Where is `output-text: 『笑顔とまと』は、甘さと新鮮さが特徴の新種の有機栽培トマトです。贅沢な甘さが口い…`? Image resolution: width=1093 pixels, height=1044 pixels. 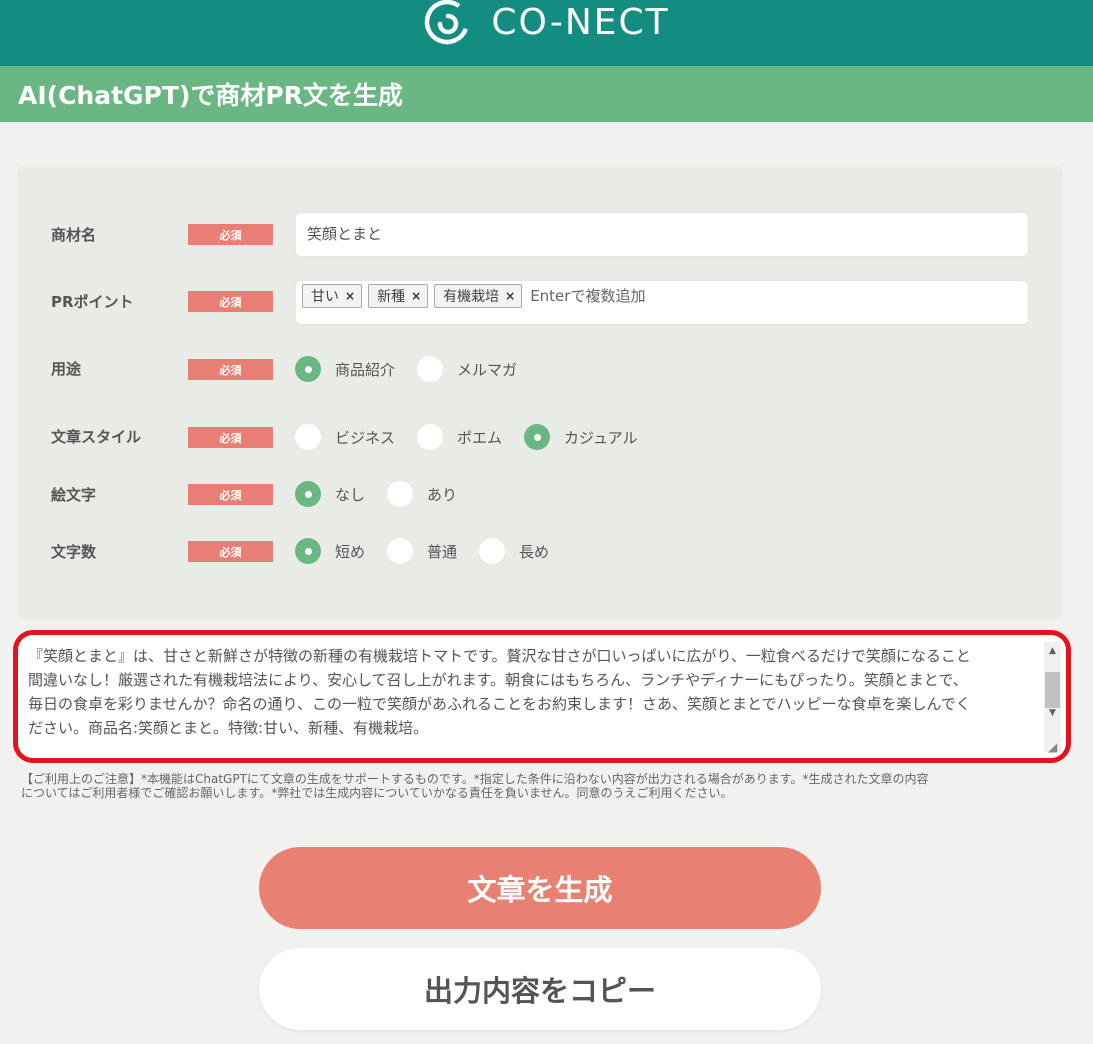
output-text: 『笑顔とまと』は、甘さと新鮮さが特徴の新種の有機栽培トマトです。贅沢な甘さが口い… is located at coordinates (528, 692).